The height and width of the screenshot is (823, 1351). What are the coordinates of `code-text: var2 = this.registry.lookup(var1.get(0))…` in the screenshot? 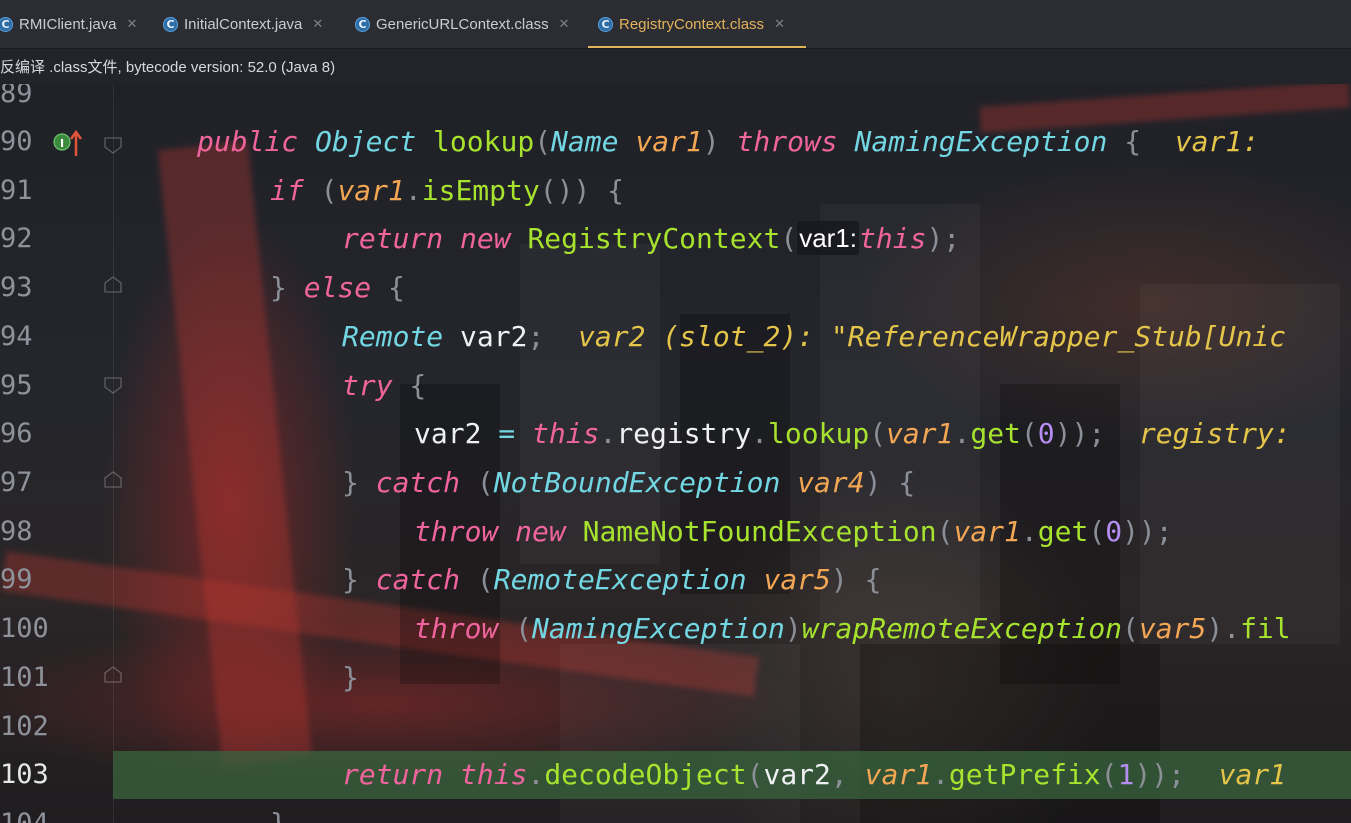 It's located at (852, 433).